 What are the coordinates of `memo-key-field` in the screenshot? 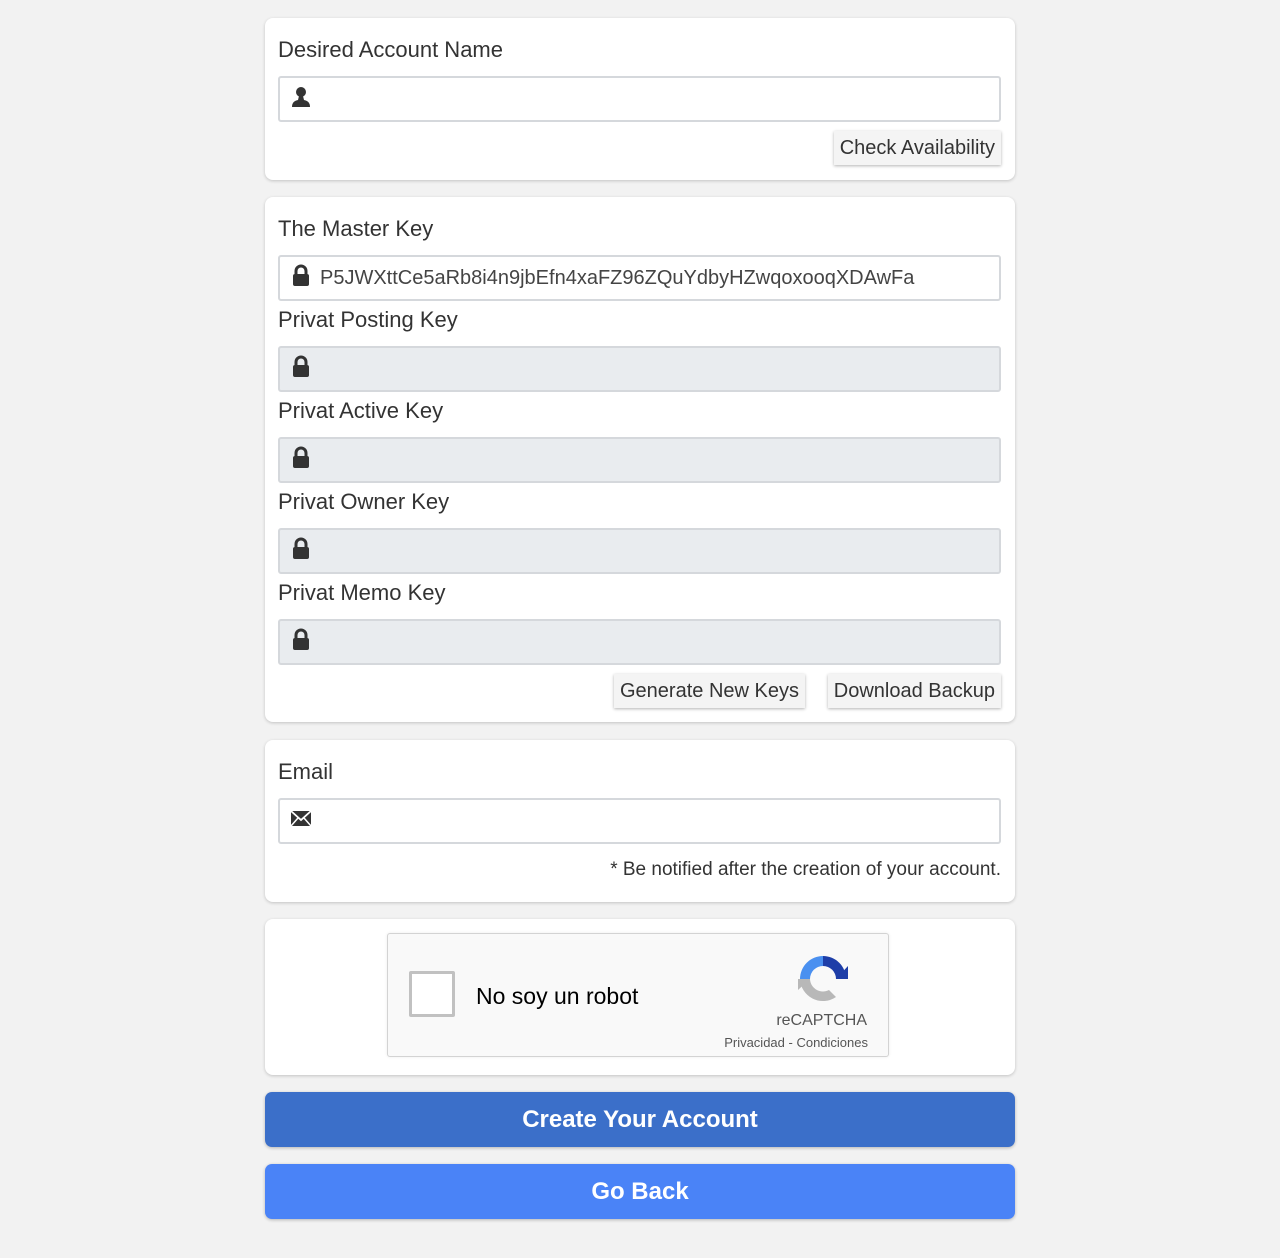 It's located at (639, 642).